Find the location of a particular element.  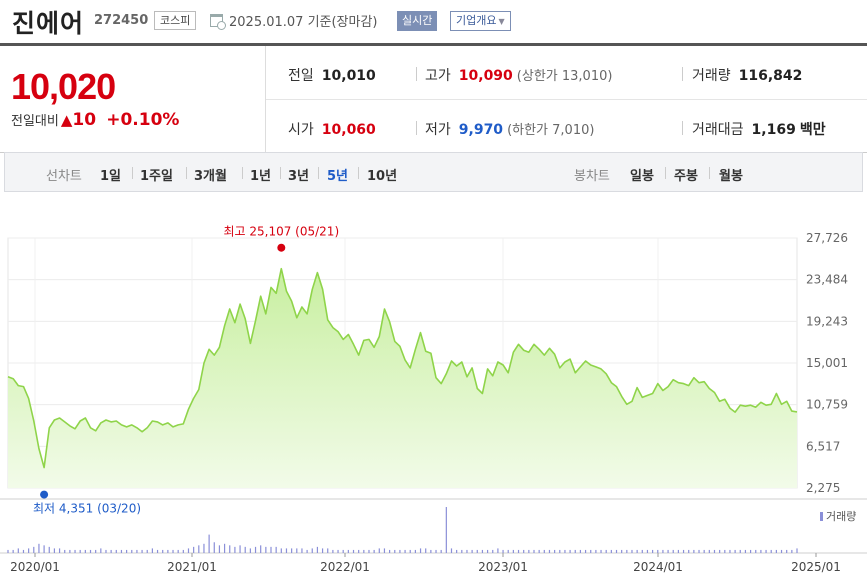

y-tick-label: 6,517 is located at coordinates (823, 446).